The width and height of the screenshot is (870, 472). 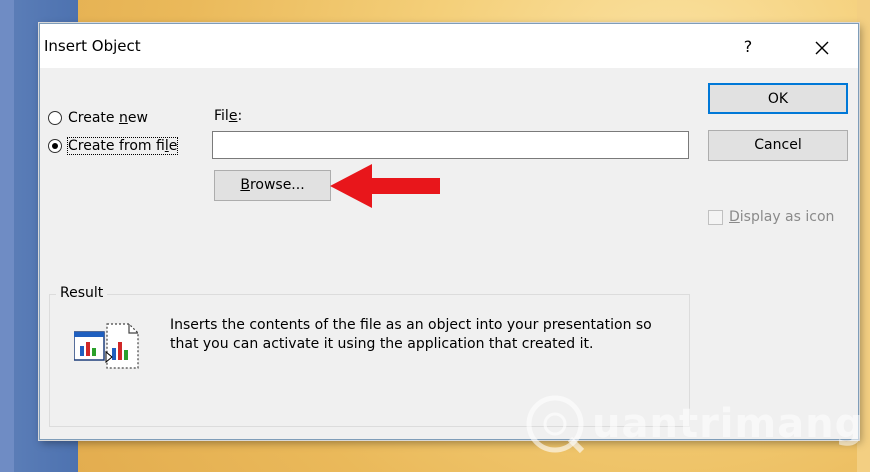 I want to click on dialog-title: Insert Object, so click(x=92, y=46).